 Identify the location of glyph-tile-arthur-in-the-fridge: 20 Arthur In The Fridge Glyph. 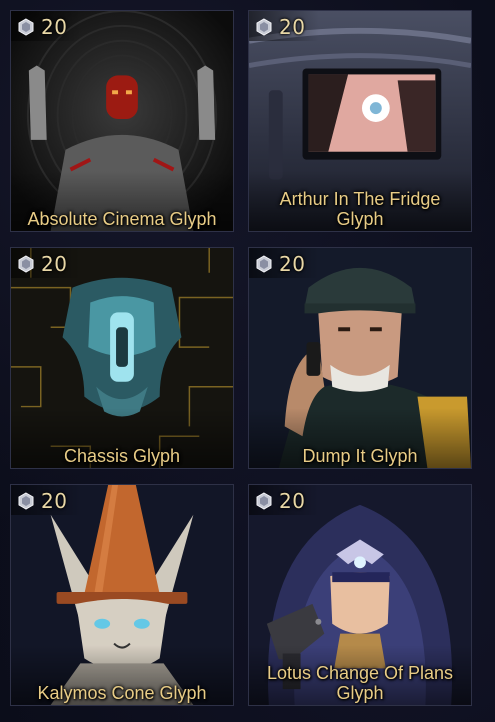
(360, 121).